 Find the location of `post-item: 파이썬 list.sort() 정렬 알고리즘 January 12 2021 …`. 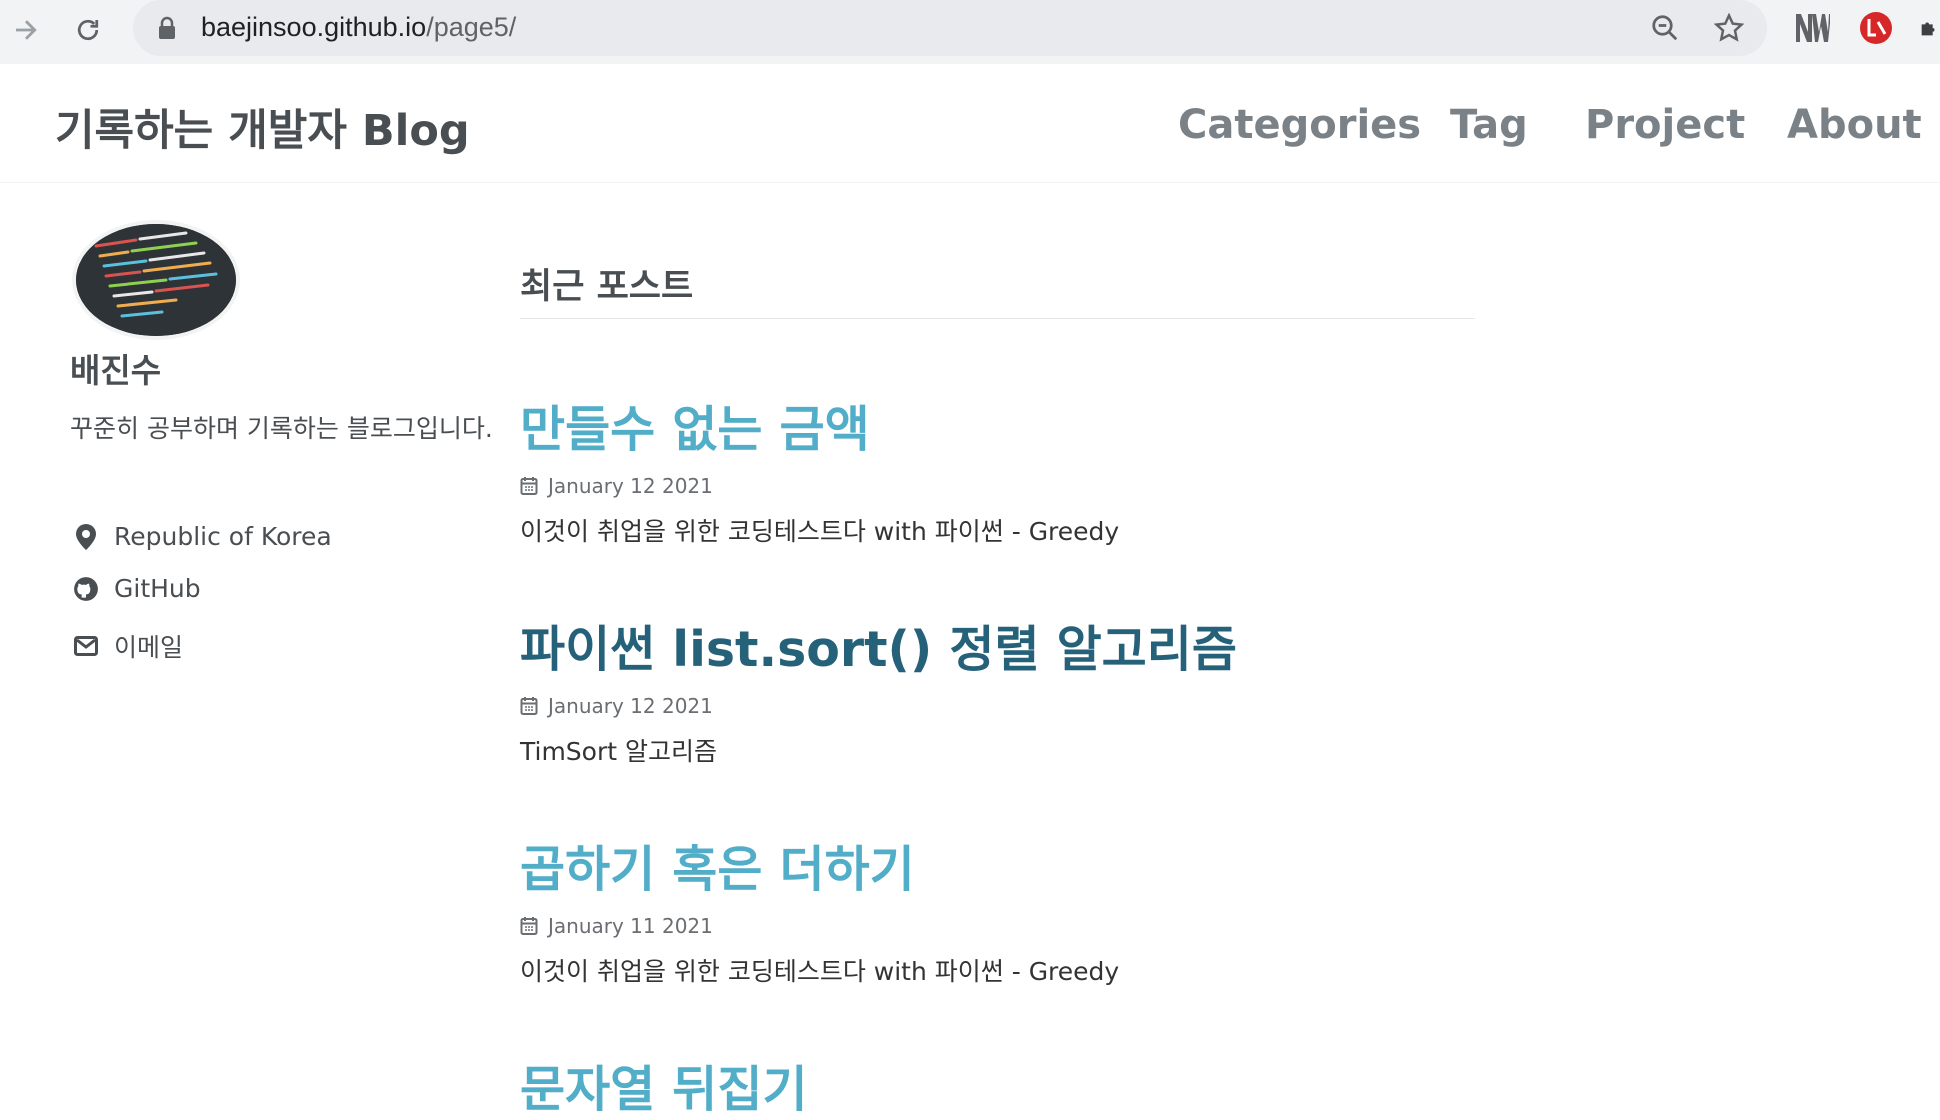

post-item: 파이썬 list.sort() 정렬 알고리즘 January 12 2021 … is located at coordinates (1070, 694).